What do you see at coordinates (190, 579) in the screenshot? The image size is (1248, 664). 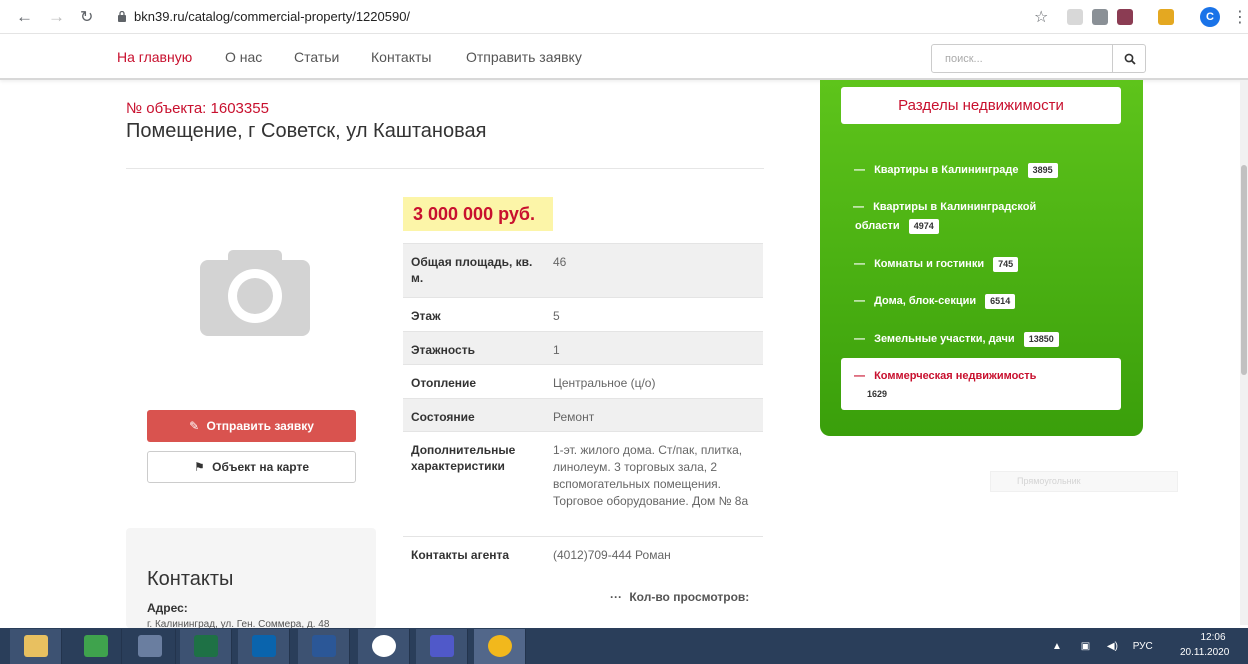 I see `contacts-title: Контакты` at bounding box center [190, 579].